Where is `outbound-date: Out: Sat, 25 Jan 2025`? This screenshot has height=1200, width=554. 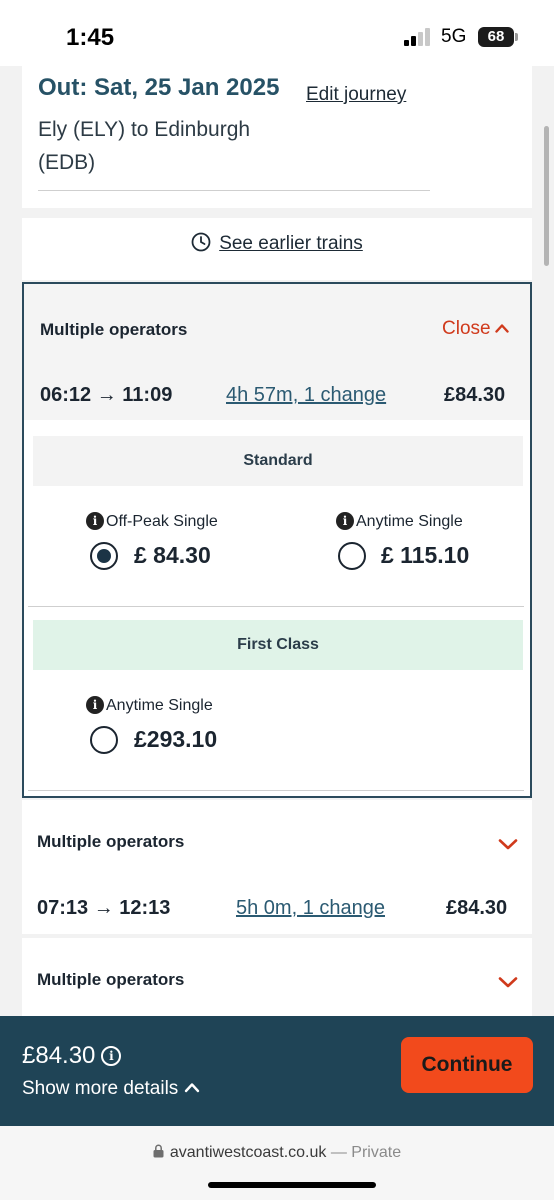
outbound-date: Out: Sat, 25 Jan 2025 is located at coordinates (159, 87).